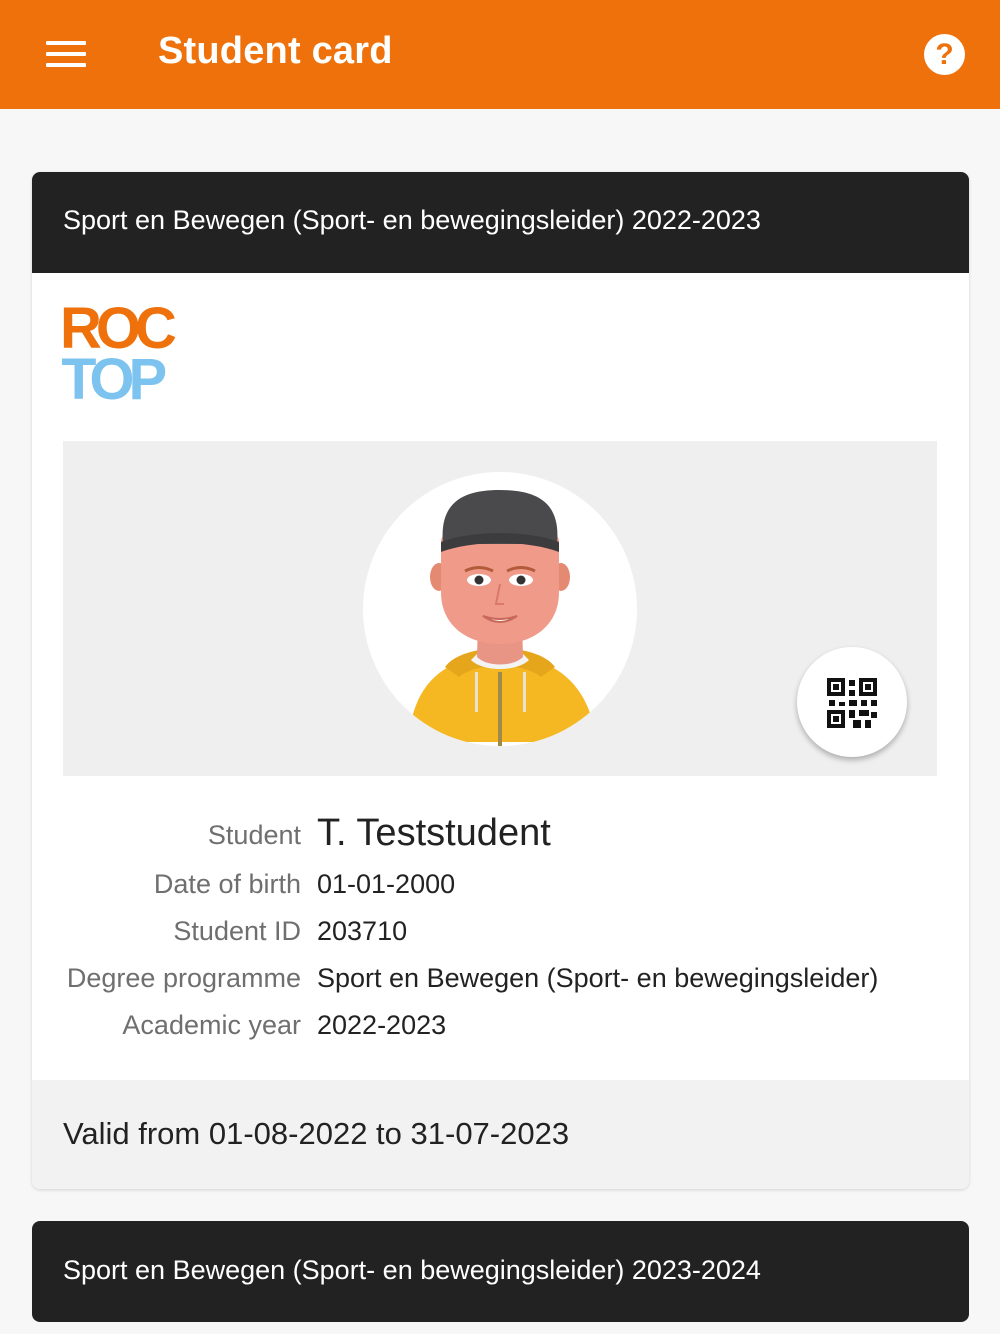 This screenshot has width=1000, height=1334. Describe the element at coordinates (500, 54) in the screenshot. I see `app-bar: Student card ?` at that location.